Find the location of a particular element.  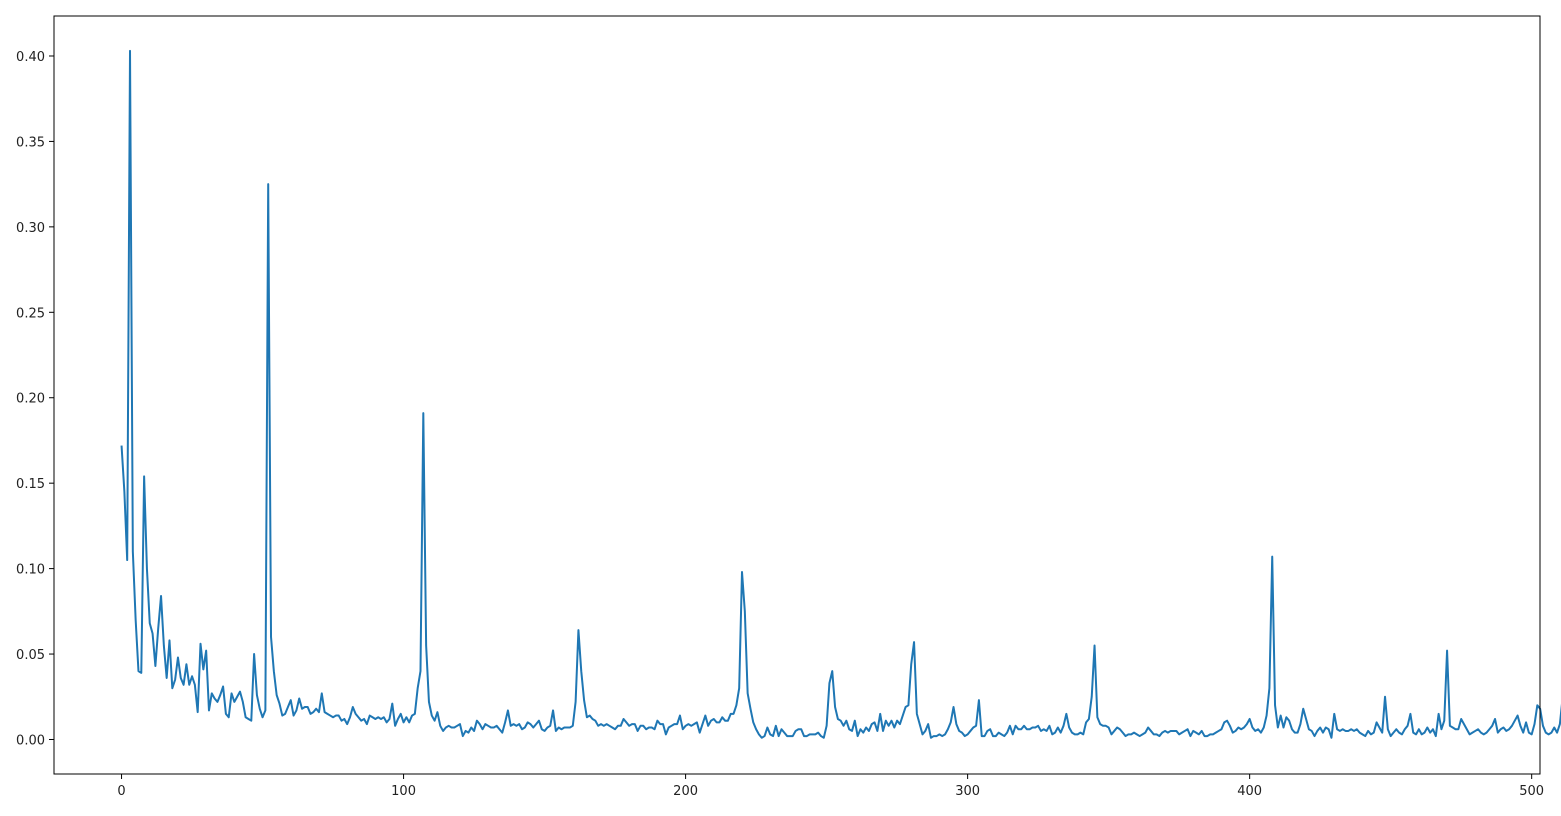

x-tick-label: 500 is located at coordinates (1531, 791).